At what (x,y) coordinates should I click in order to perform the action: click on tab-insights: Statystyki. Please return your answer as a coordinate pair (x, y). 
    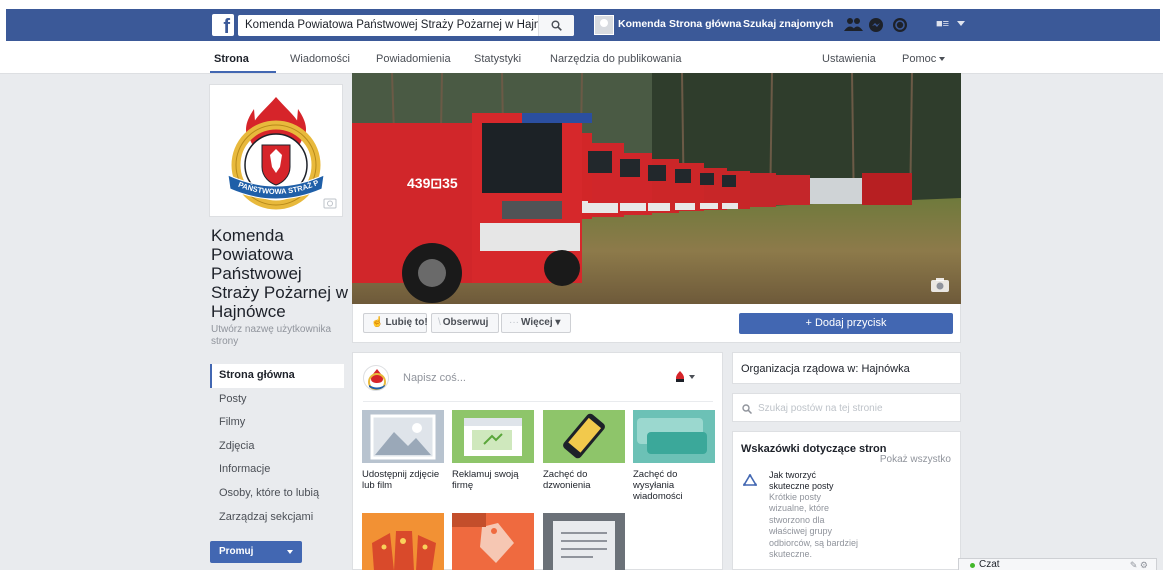
    Looking at the image, I should click on (497, 59).